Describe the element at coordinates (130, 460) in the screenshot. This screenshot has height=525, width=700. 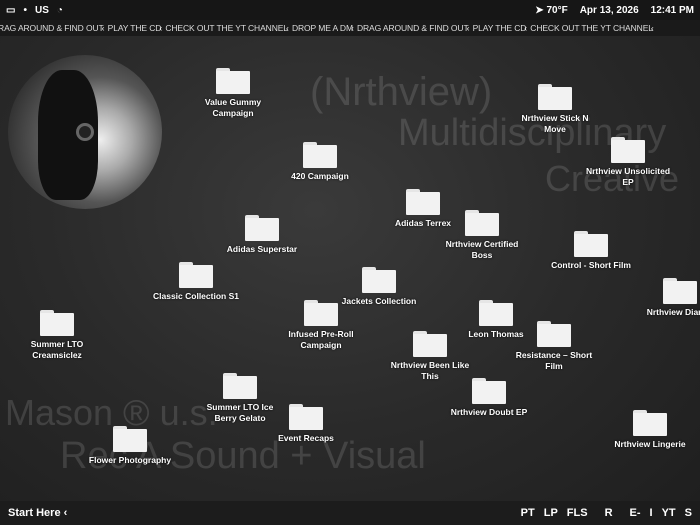
I see `folder-label: Flower Photography` at that location.